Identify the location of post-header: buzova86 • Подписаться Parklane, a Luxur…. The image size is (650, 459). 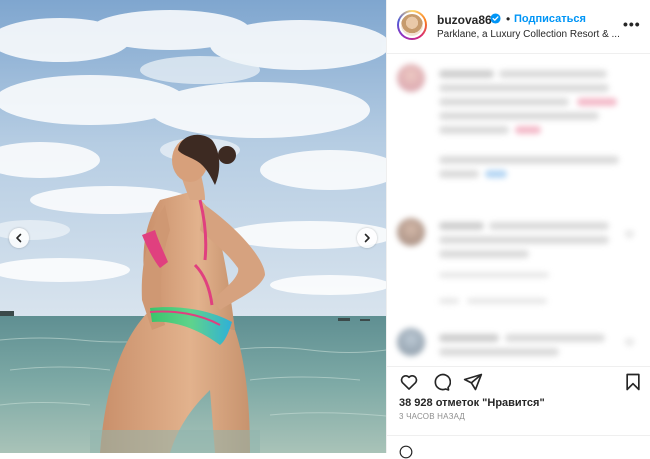
(518, 27).